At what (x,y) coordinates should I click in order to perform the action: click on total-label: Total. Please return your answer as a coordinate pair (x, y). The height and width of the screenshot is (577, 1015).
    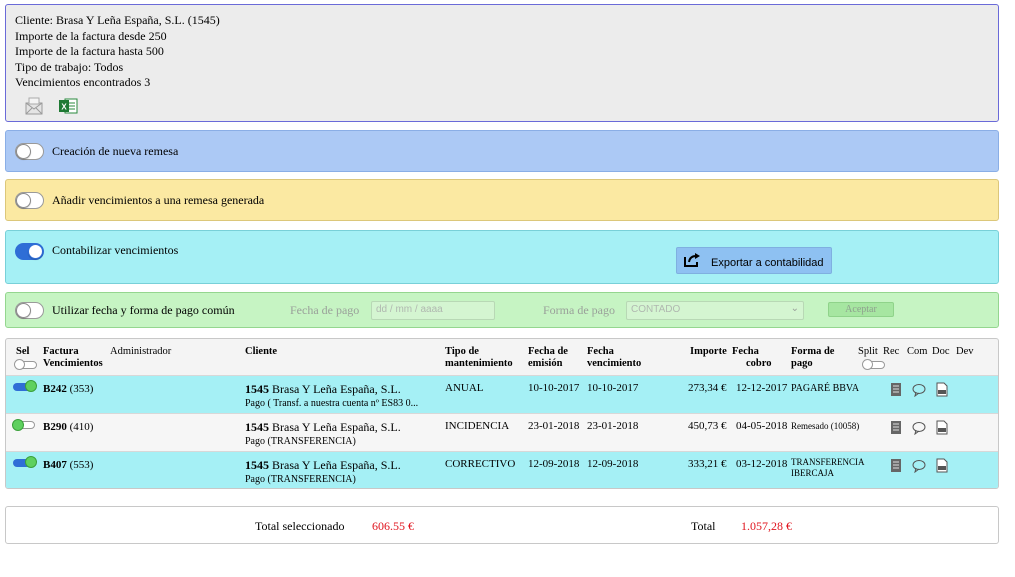
    Looking at the image, I should click on (703, 526).